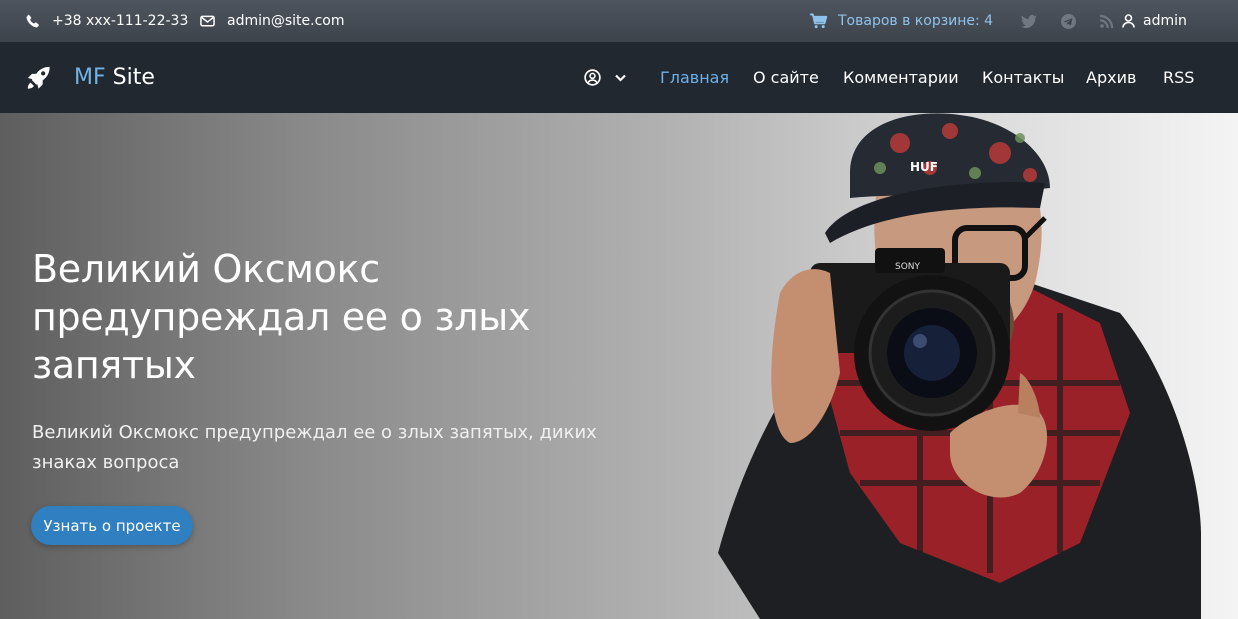 This screenshot has width=1238, height=619. I want to click on menu-item-about: О сайте, so click(786, 77).